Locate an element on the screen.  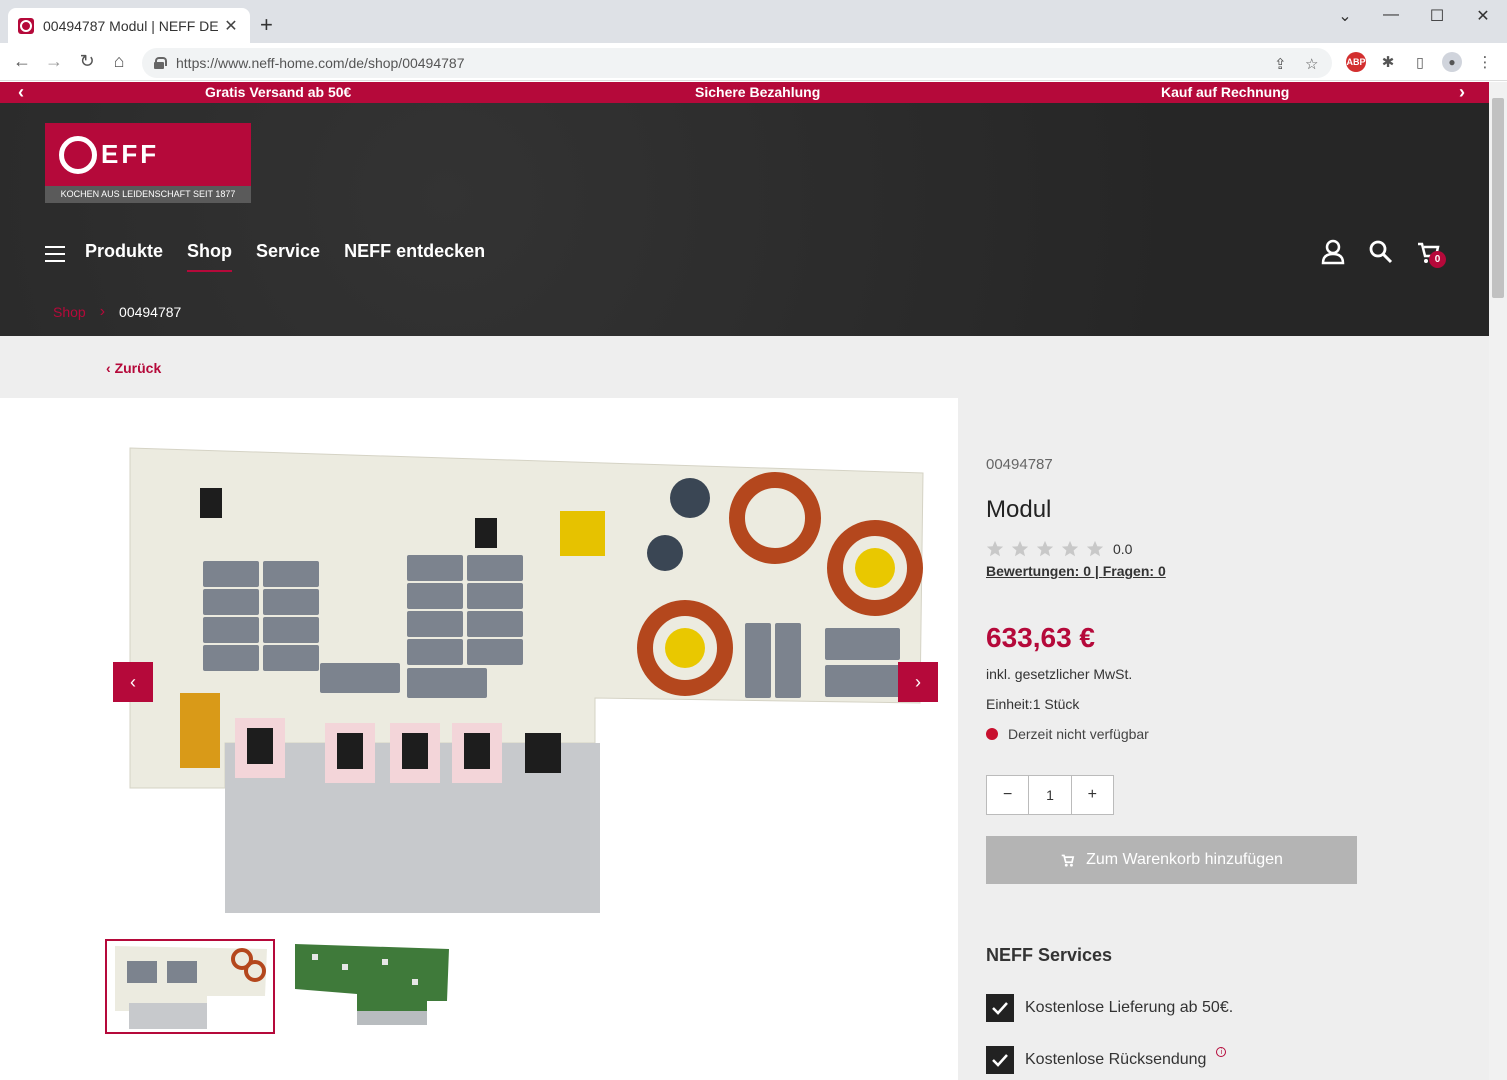
breadcrumb-current: 00494787 is located at coordinates (150, 312).